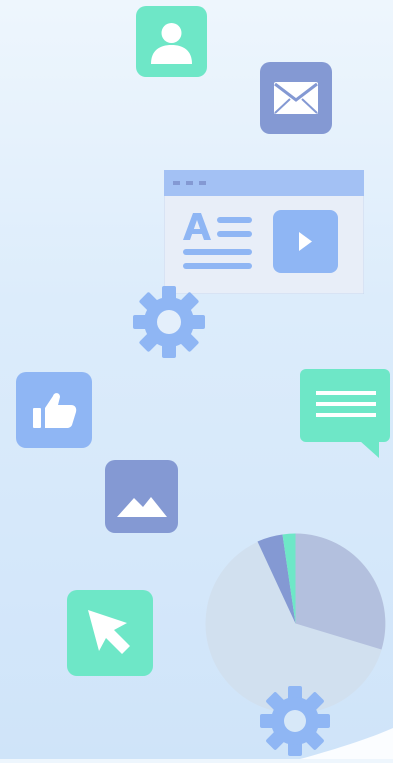 The height and width of the screenshot is (763, 393). What do you see at coordinates (141, 496) in the screenshot?
I see `image-mountain-icon` at bounding box center [141, 496].